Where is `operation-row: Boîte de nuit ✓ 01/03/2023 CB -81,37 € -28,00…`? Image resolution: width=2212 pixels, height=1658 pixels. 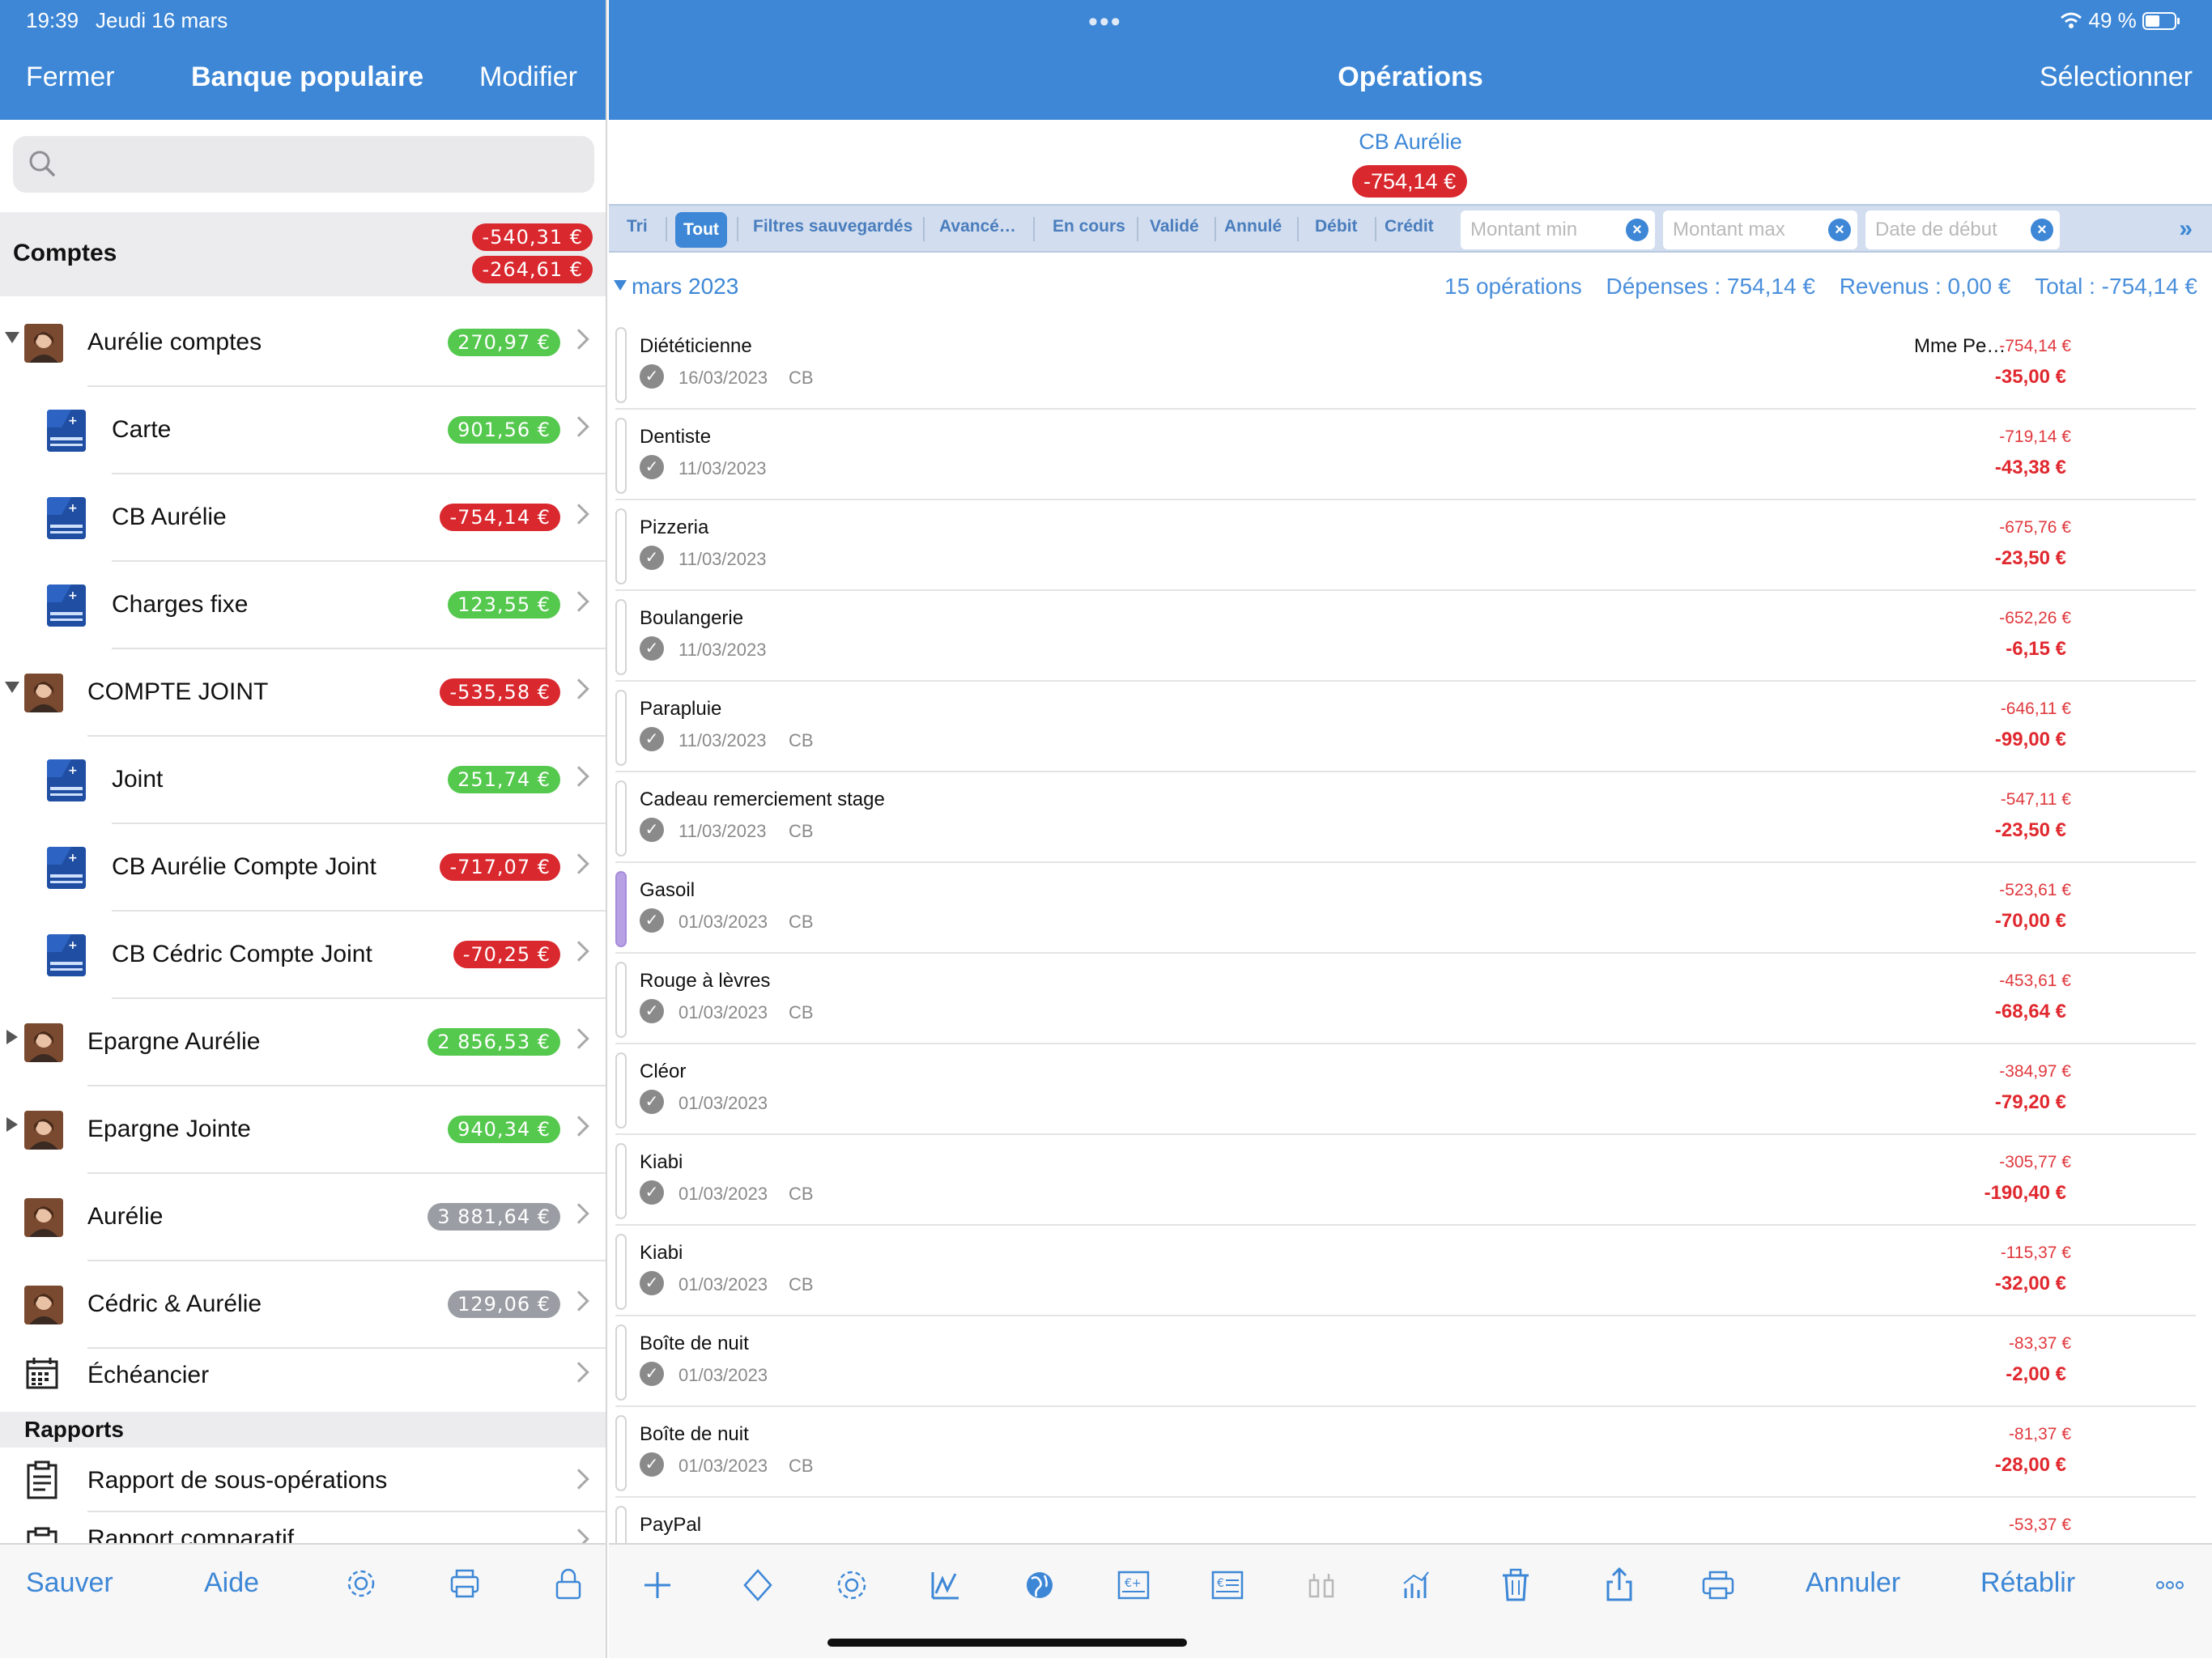
operation-row: Boîte de nuit ✓ 01/03/2023 CB -81,37 € -28,00… is located at coordinates (1411, 1452).